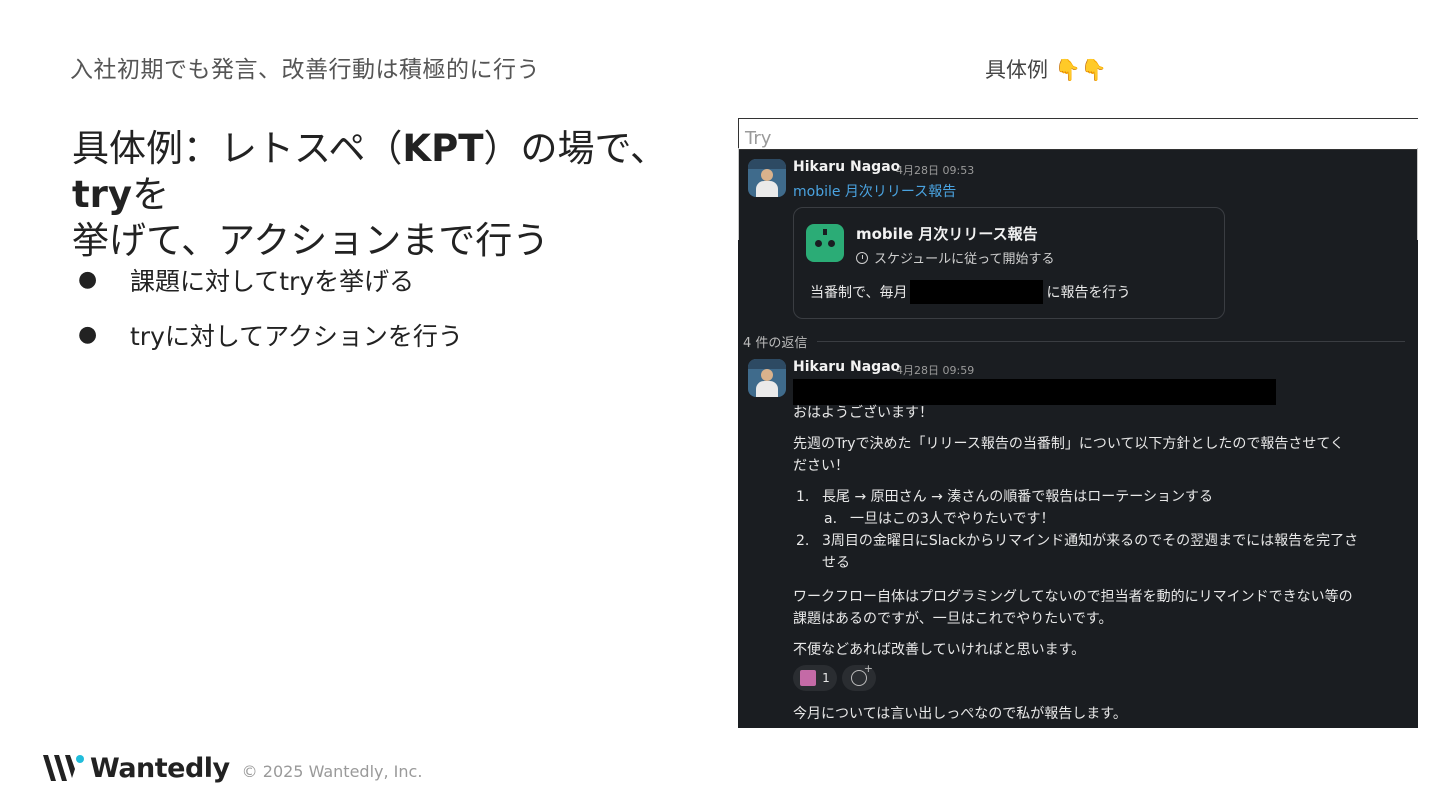  I want to click on paragraph-line: 課題はあるのですが、一旦はこれでやりたいです。, so click(953, 619).